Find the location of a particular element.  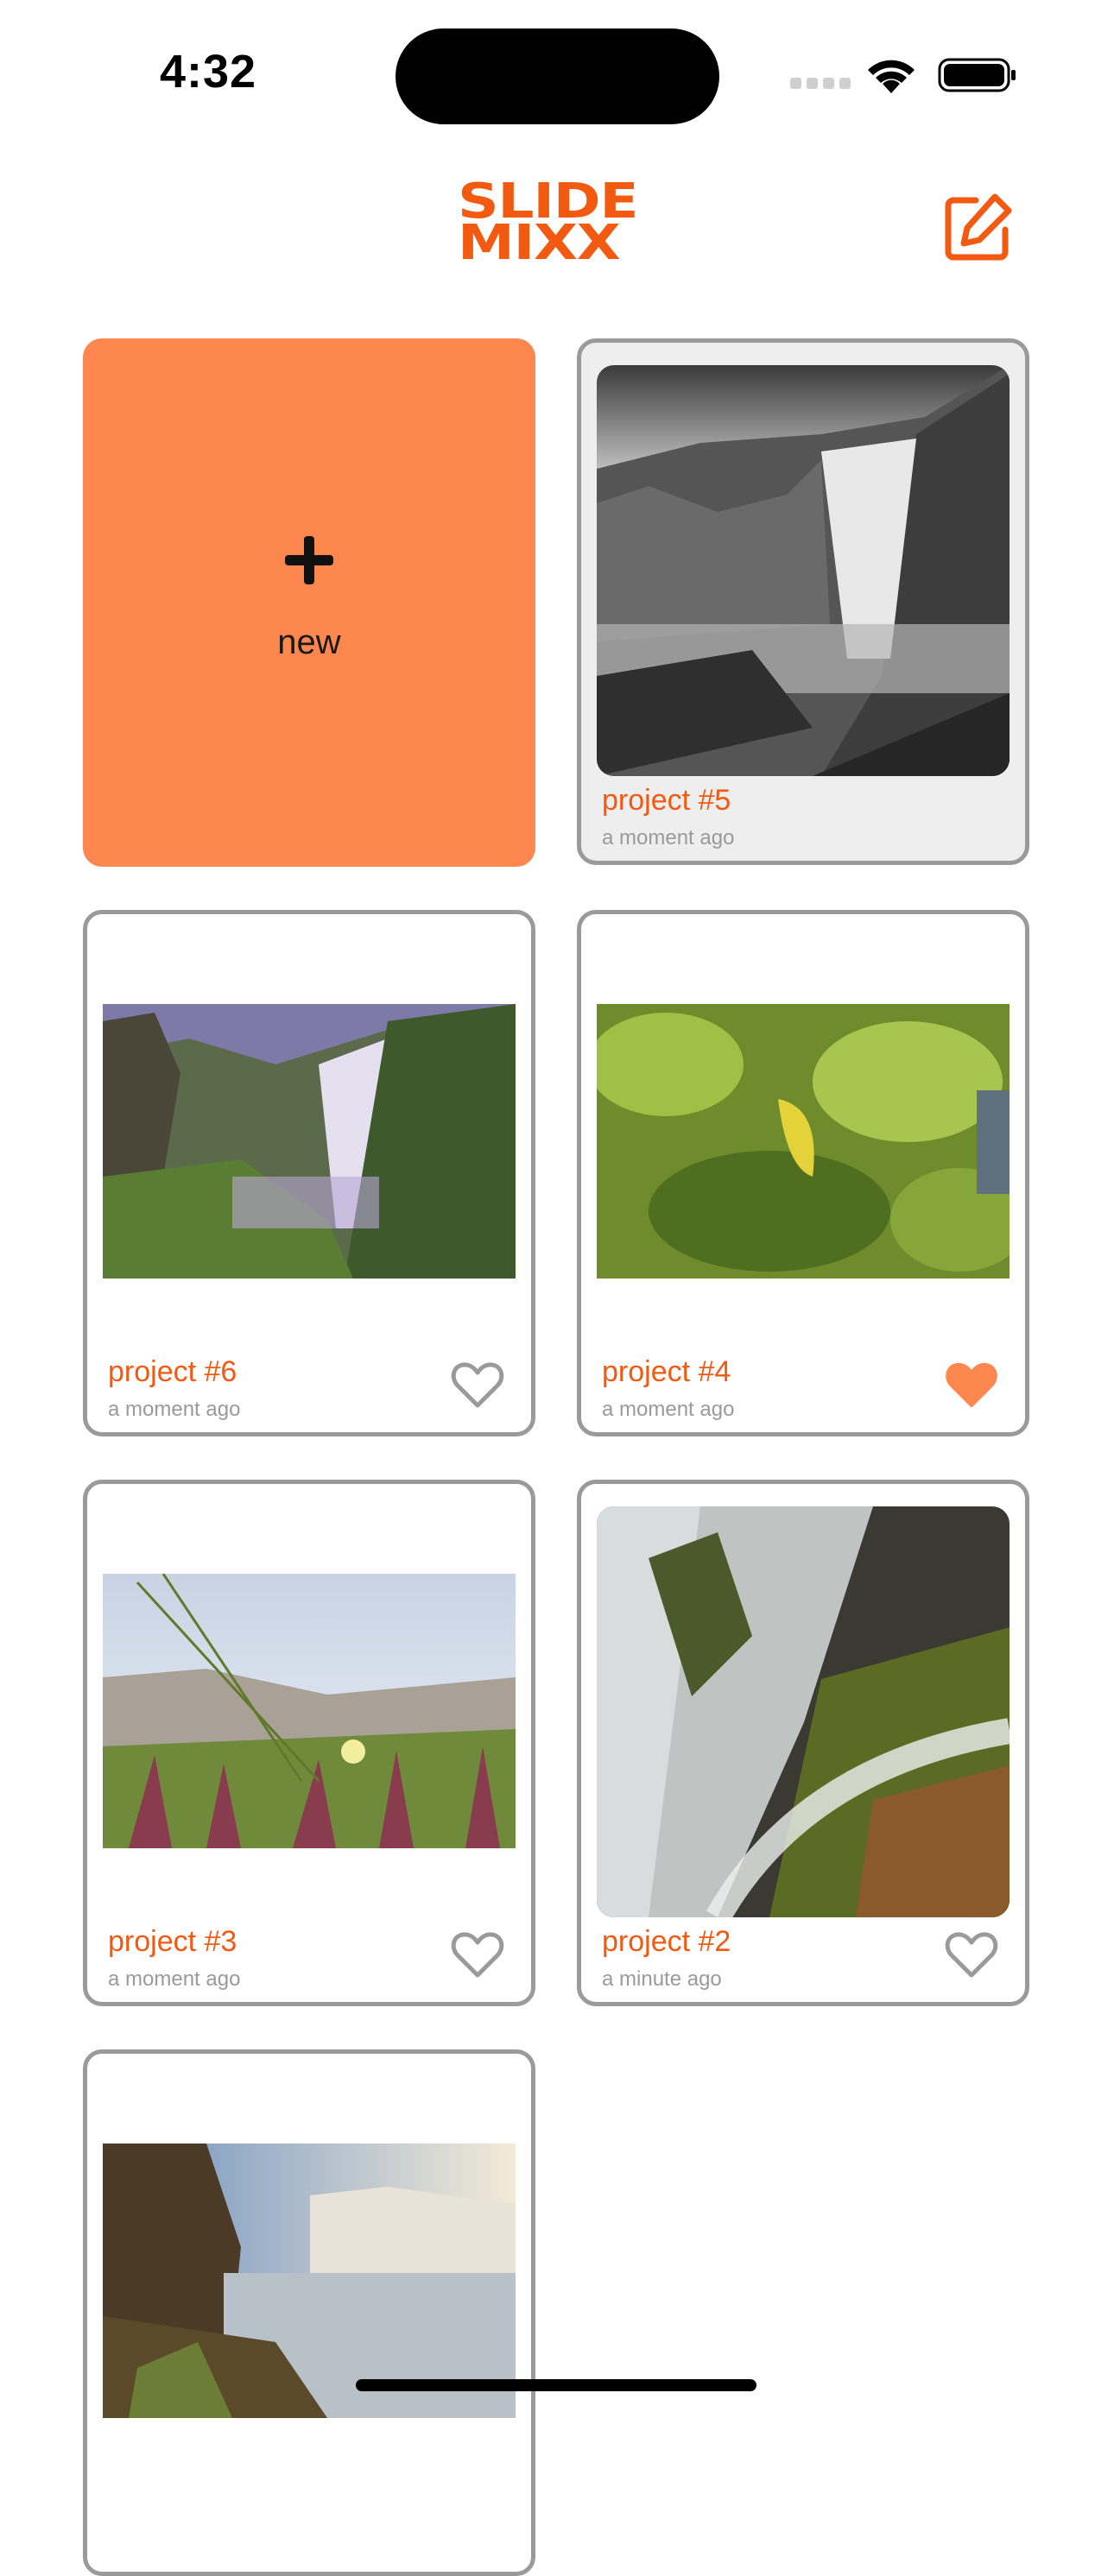

heart-filled-icon is located at coordinates (971, 1385).